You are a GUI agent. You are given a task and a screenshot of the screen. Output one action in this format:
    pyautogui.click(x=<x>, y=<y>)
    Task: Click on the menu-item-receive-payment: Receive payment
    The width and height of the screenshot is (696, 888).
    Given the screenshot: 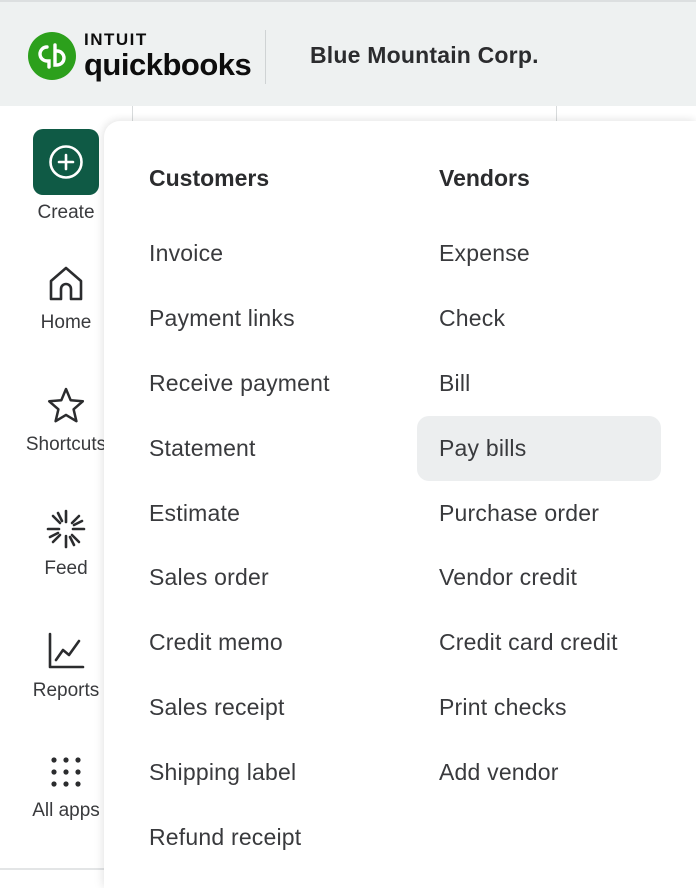 What is the action you would take?
    pyautogui.click(x=239, y=383)
    